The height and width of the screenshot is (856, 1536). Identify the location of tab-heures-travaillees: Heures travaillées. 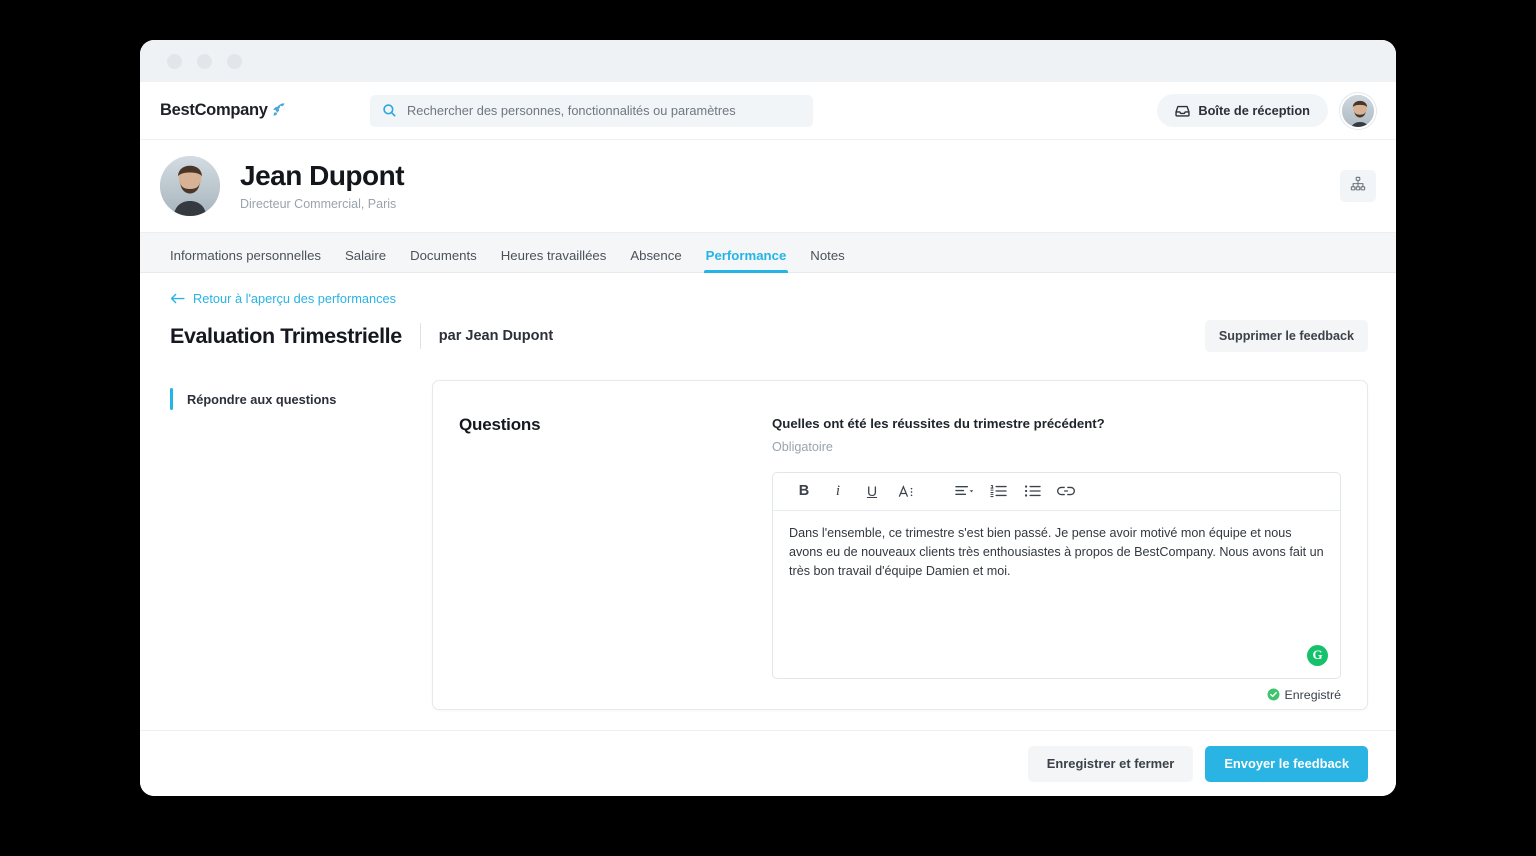
(554, 260).